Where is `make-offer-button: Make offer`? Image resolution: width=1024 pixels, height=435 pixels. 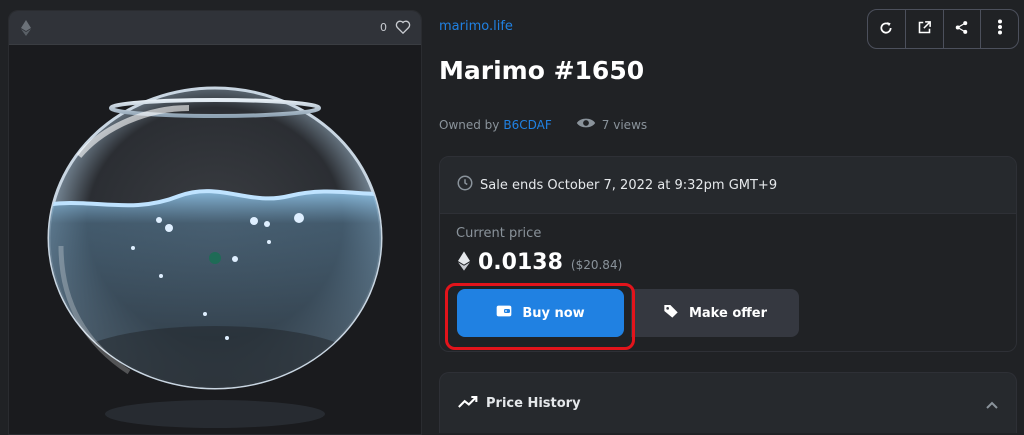
make-offer-button: Make offer is located at coordinates (715, 313).